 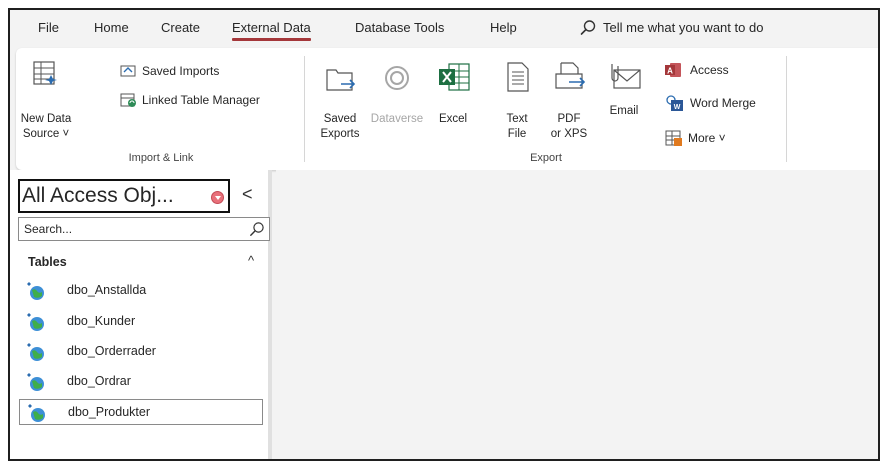 What do you see at coordinates (624, 103) in the screenshot?
I see `email-button: Email` at bounding box center [624, 103].